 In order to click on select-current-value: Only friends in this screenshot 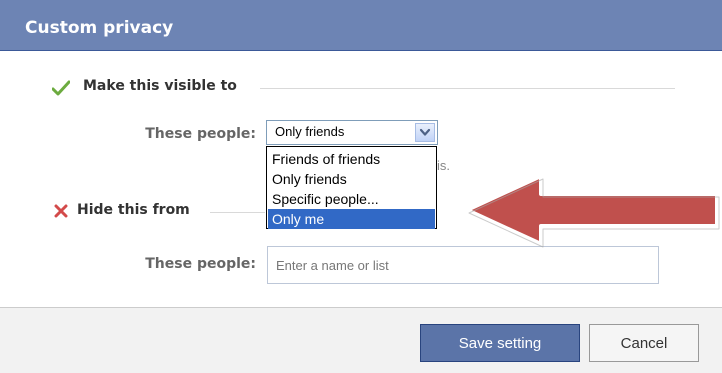, I will do `click(310, 131)`.